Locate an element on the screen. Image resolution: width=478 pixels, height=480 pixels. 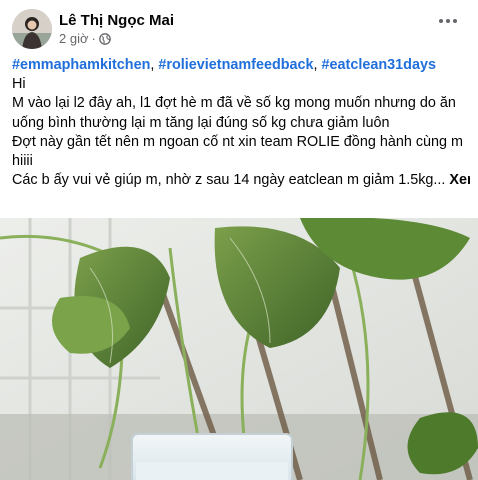
post-meta: 2 giờ · is located at coordinates (85, 38).